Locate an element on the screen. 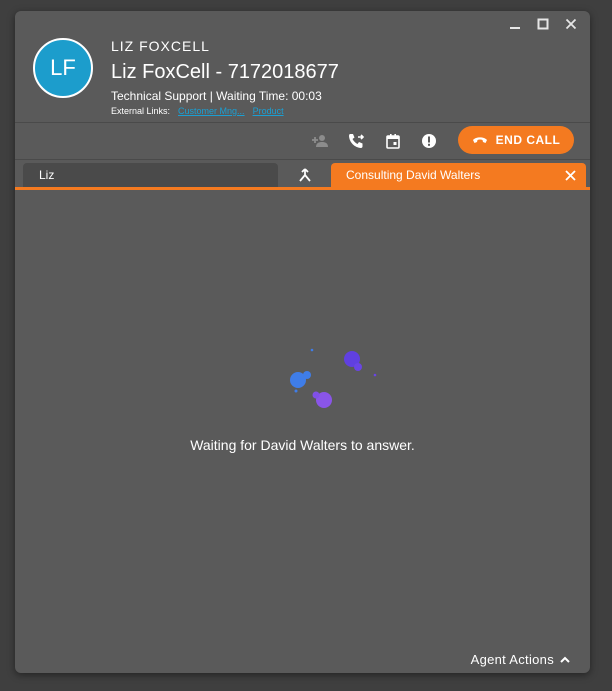 The image size is (612, 691). merge-calls-icon is located at coordinates (305, 175).